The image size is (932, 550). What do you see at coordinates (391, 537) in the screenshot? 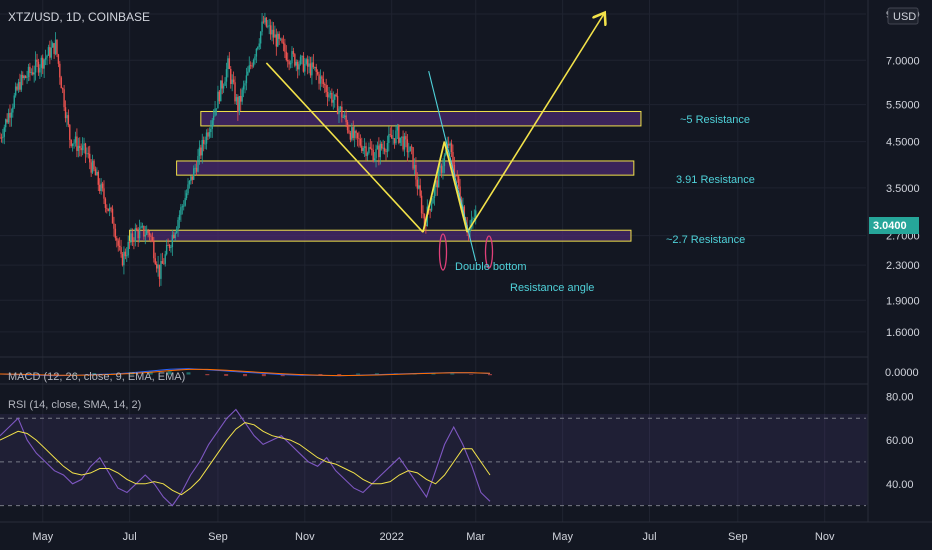
I see `time-tick-4: 2022` at bounding box center [391, 537].